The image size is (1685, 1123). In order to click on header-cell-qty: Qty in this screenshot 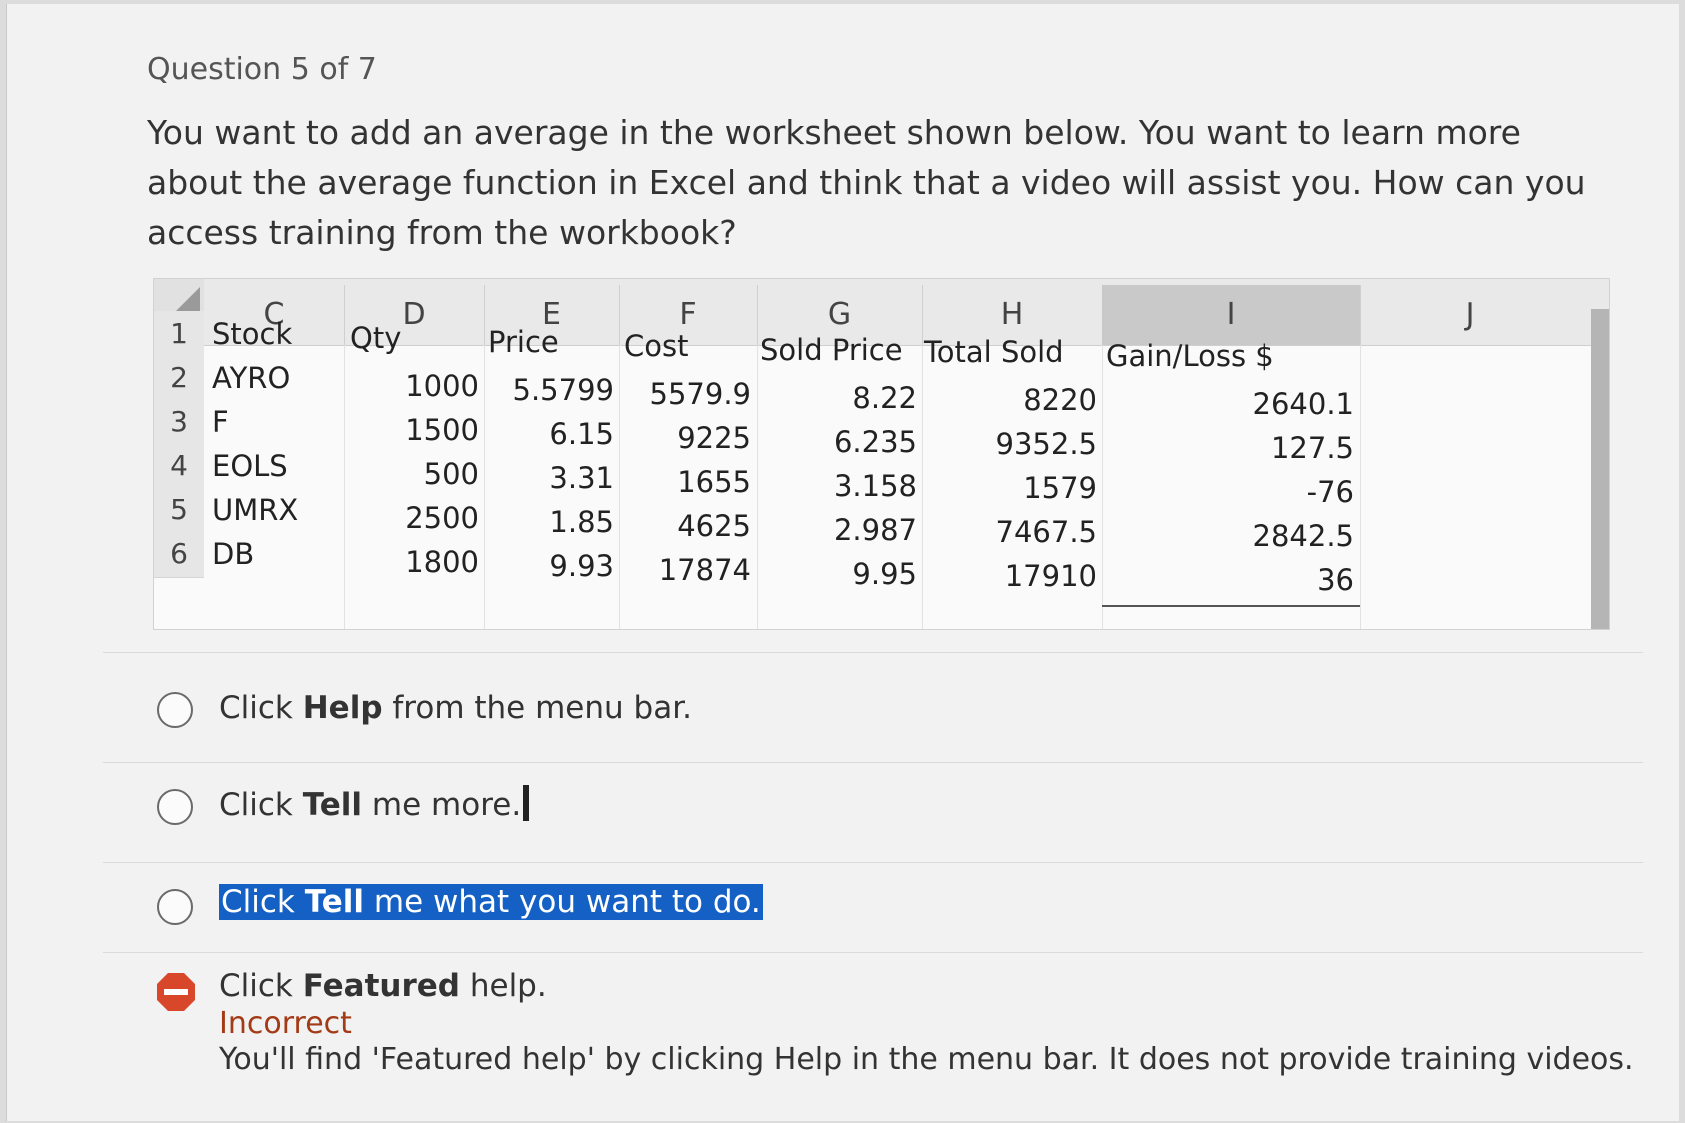, I will do `click(376, 338)`.